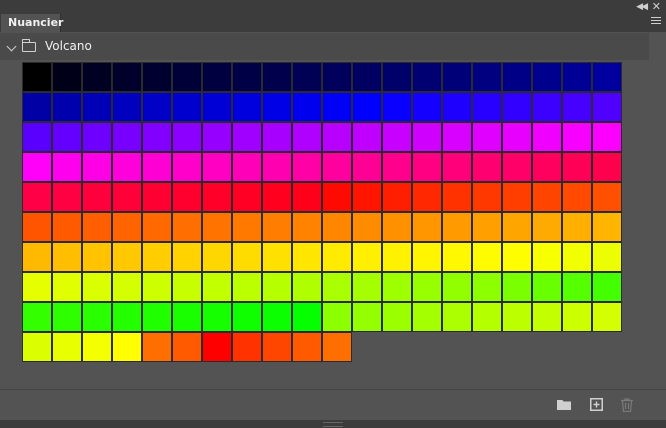 The height and width of the screenshot is (428, 666). I want to click on chevron-down-icon, so click(11, 46).